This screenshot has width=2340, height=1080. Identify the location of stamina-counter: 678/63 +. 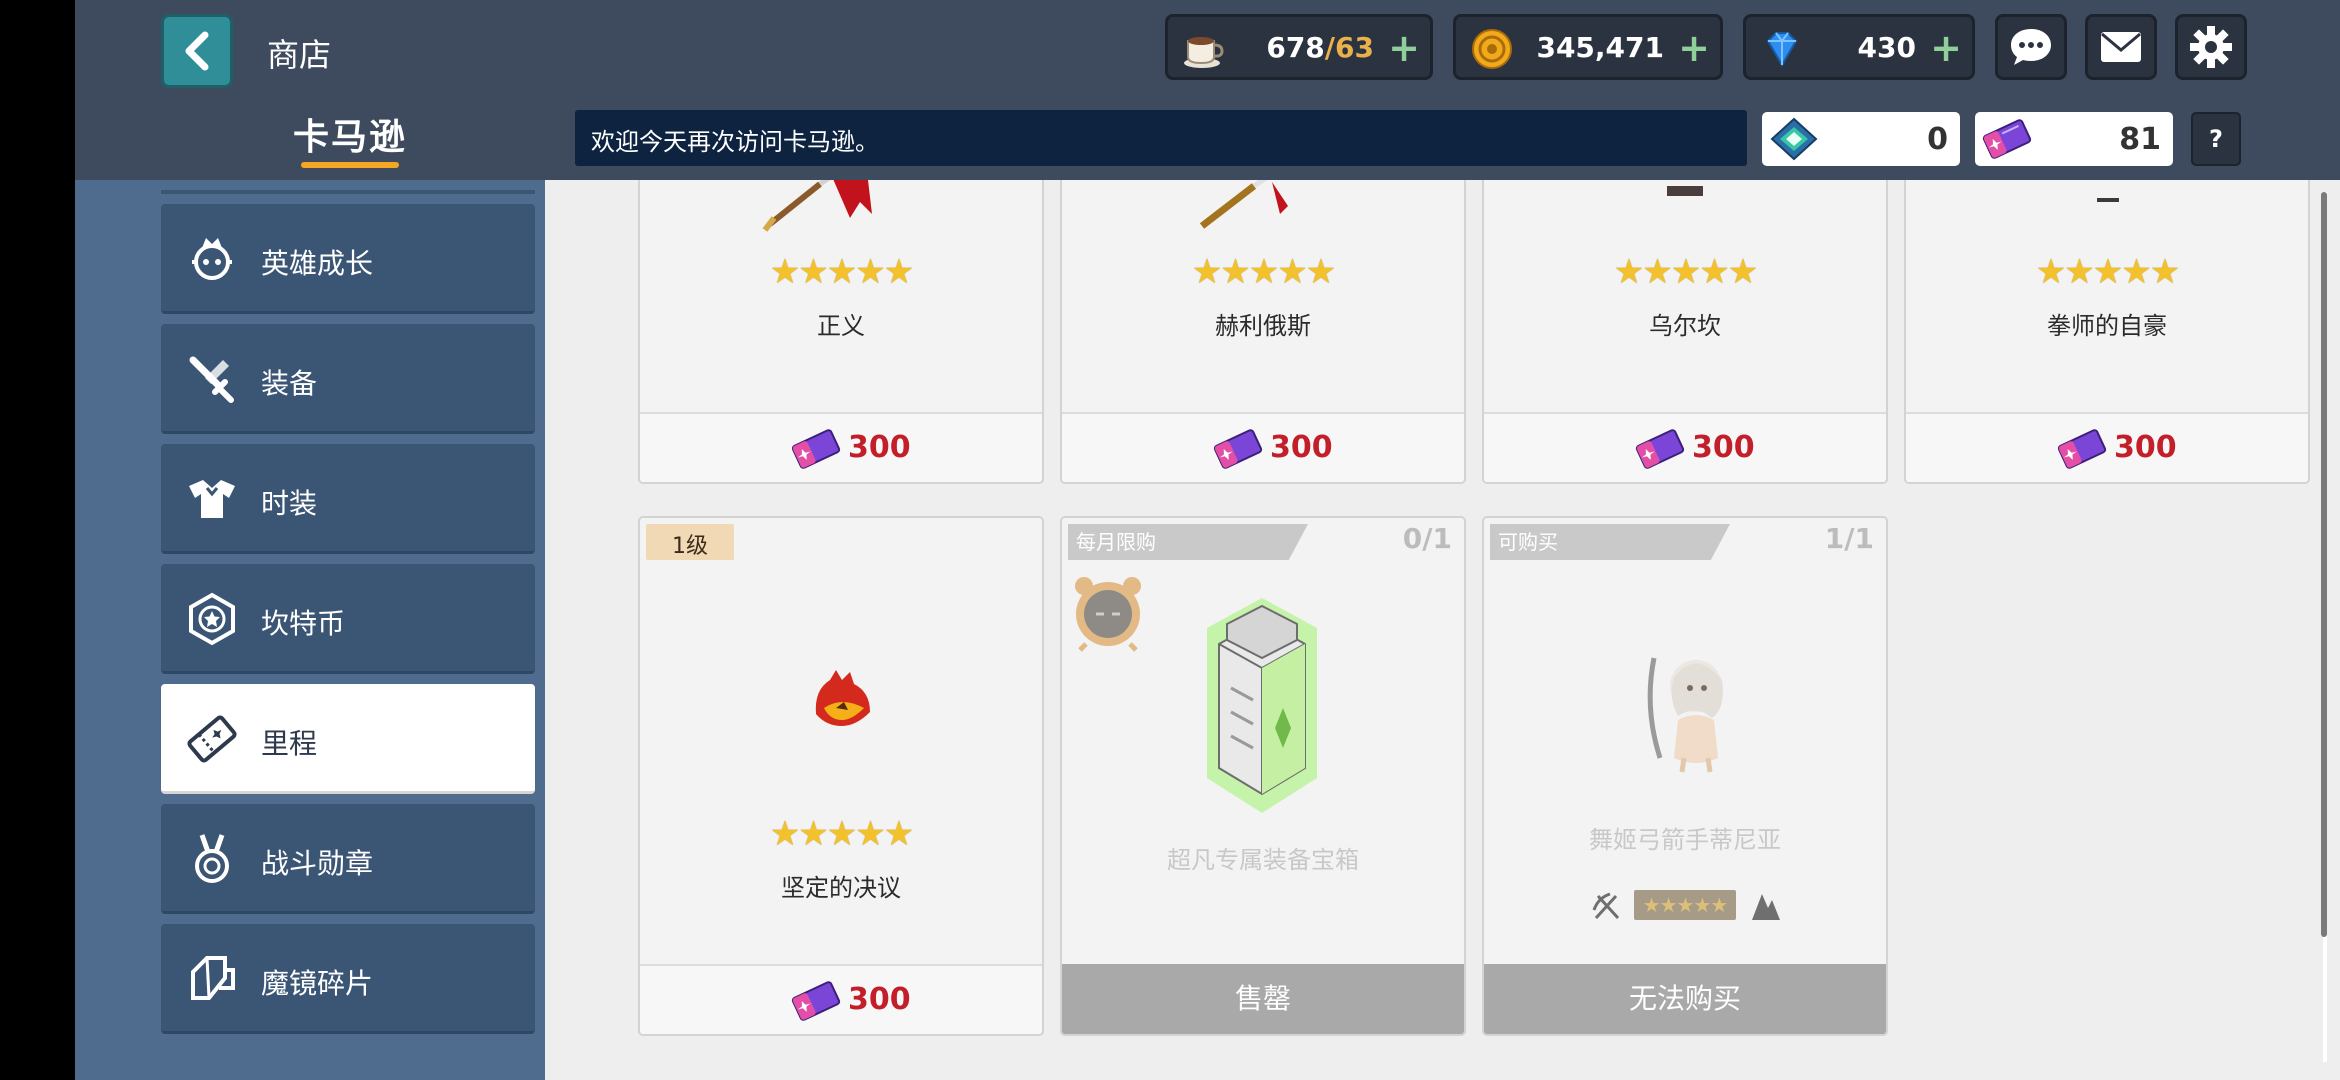
(1299, 47).